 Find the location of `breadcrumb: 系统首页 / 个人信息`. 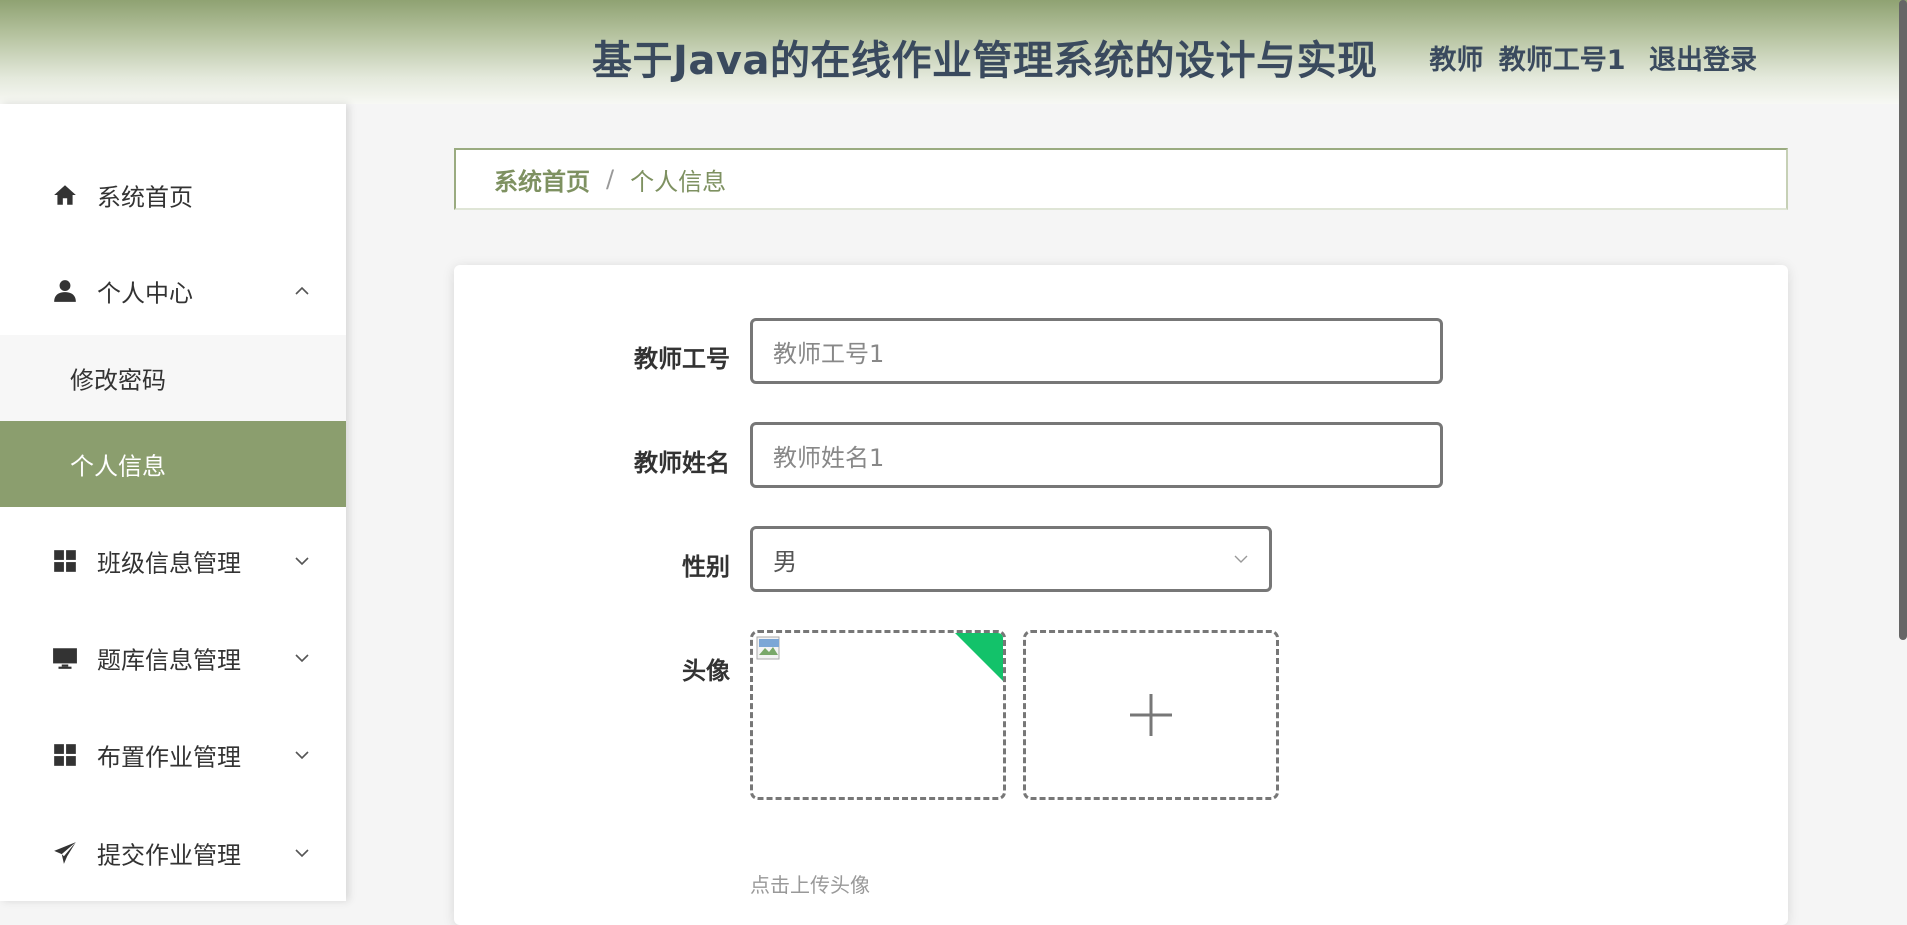

breadcrumb: 系统首页 / 个人信息 is located at coordinates (1121, 179).